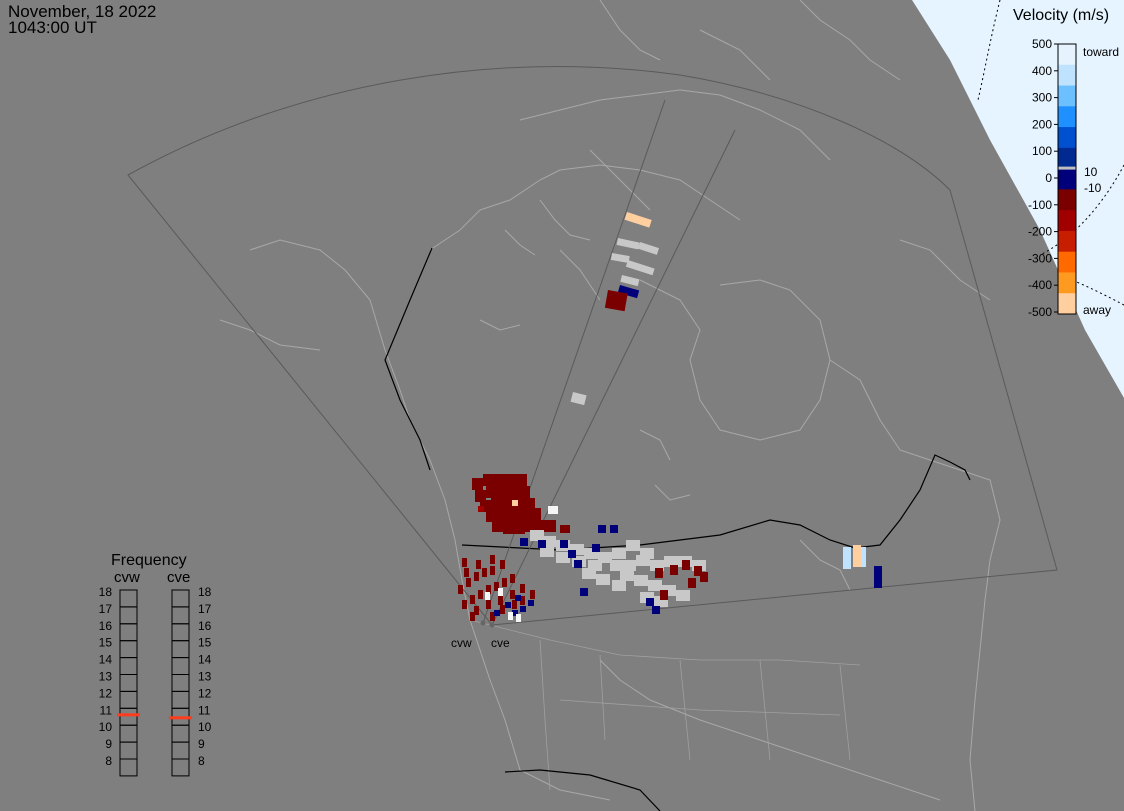 The height and width of the screenshot is (811, 1124). I want to click on frequency-radar-cve: cve, so click(178, 577).